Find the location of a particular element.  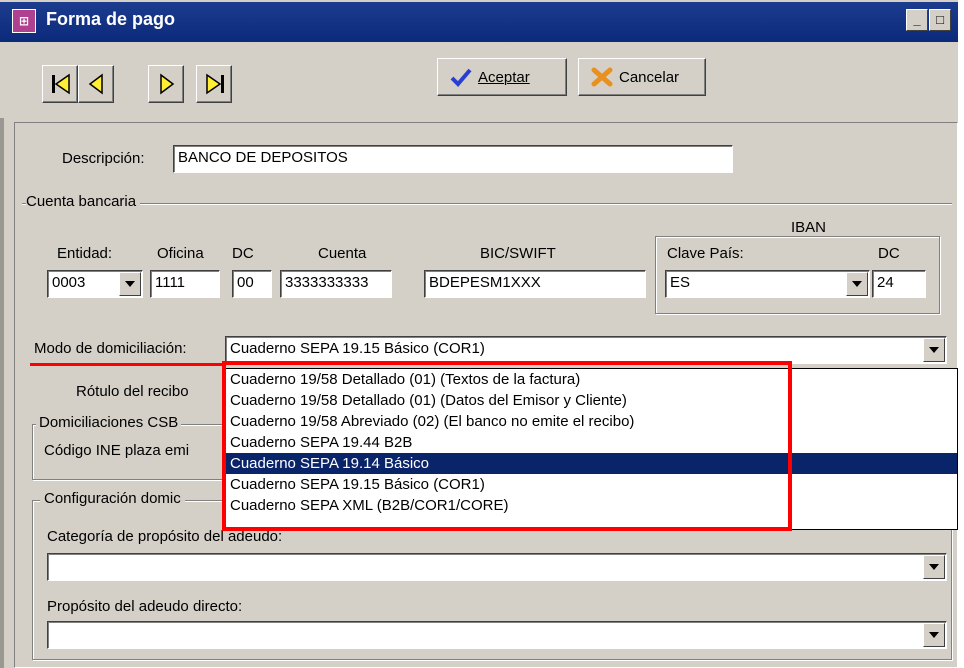

bic-label: BIC/SWIFT is located at coordinates (518, 253).